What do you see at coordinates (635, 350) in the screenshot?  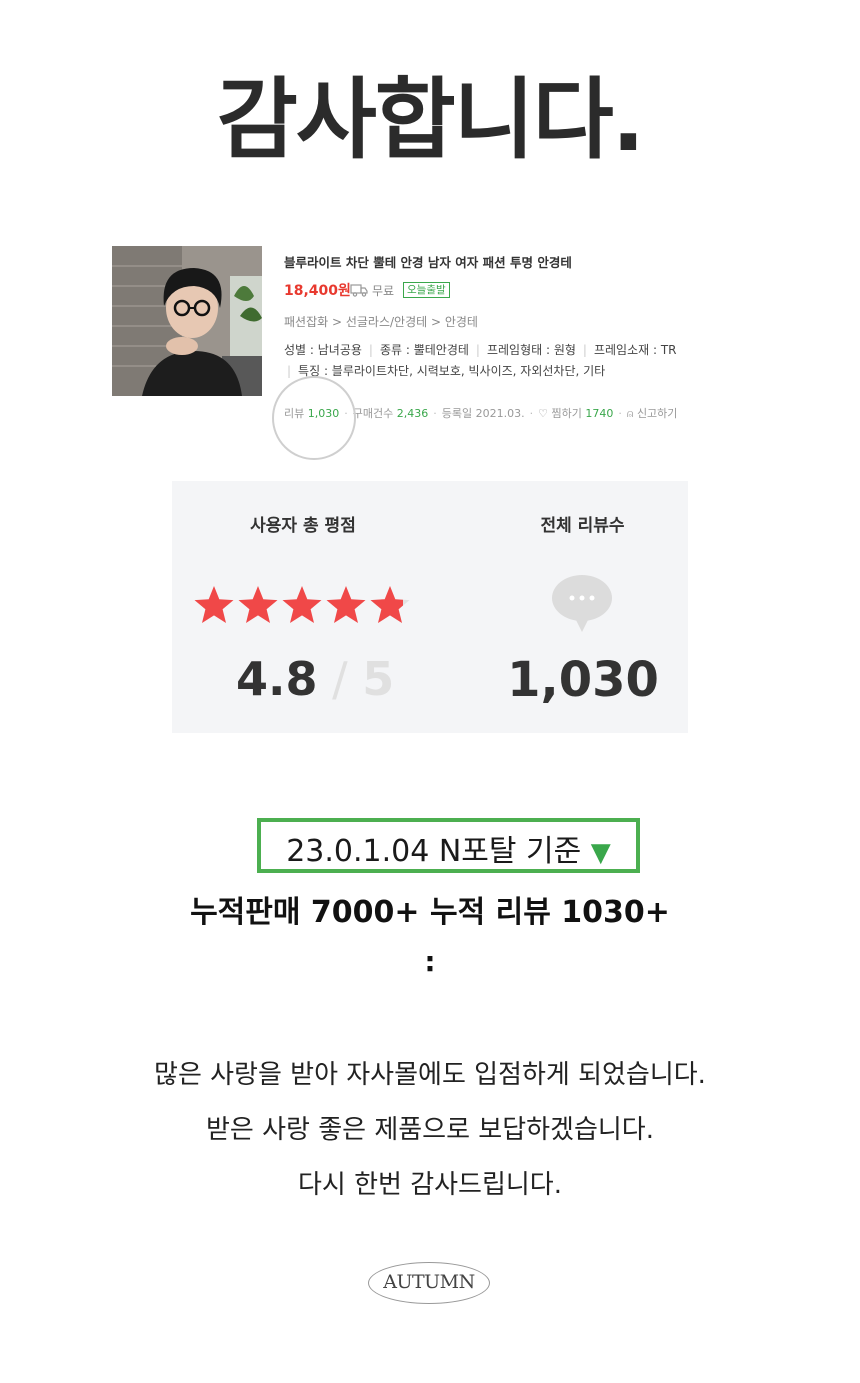 I see `spec-frame-material: 프레임소재 : TR` at bounding box center [635, 350].